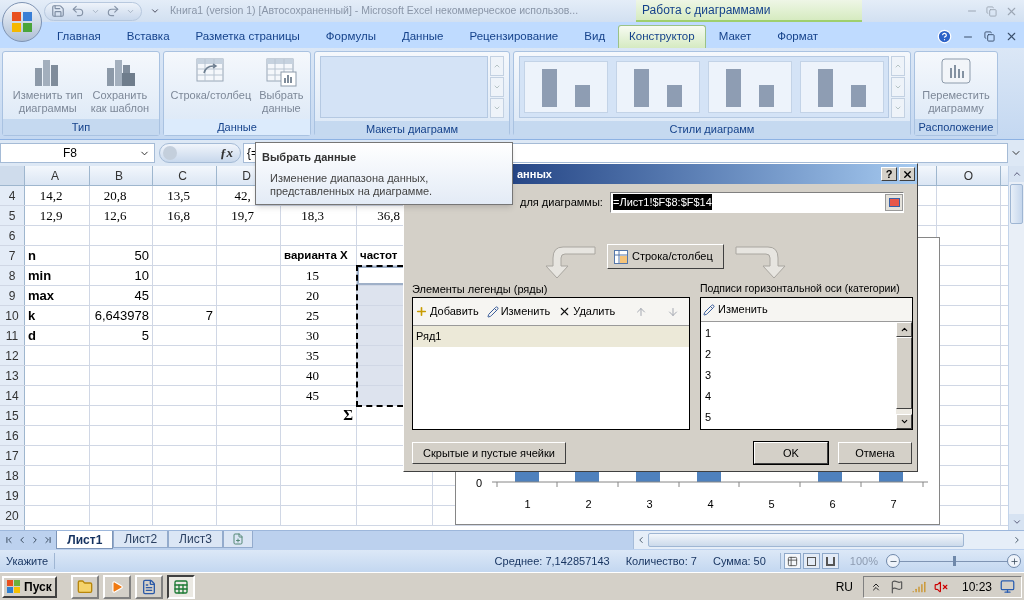 The width and height of the screenshot is (1024, 600). Describe the element at coordinates (57, 275) in the screenshot. I see `sheet-cell: min` at that location.